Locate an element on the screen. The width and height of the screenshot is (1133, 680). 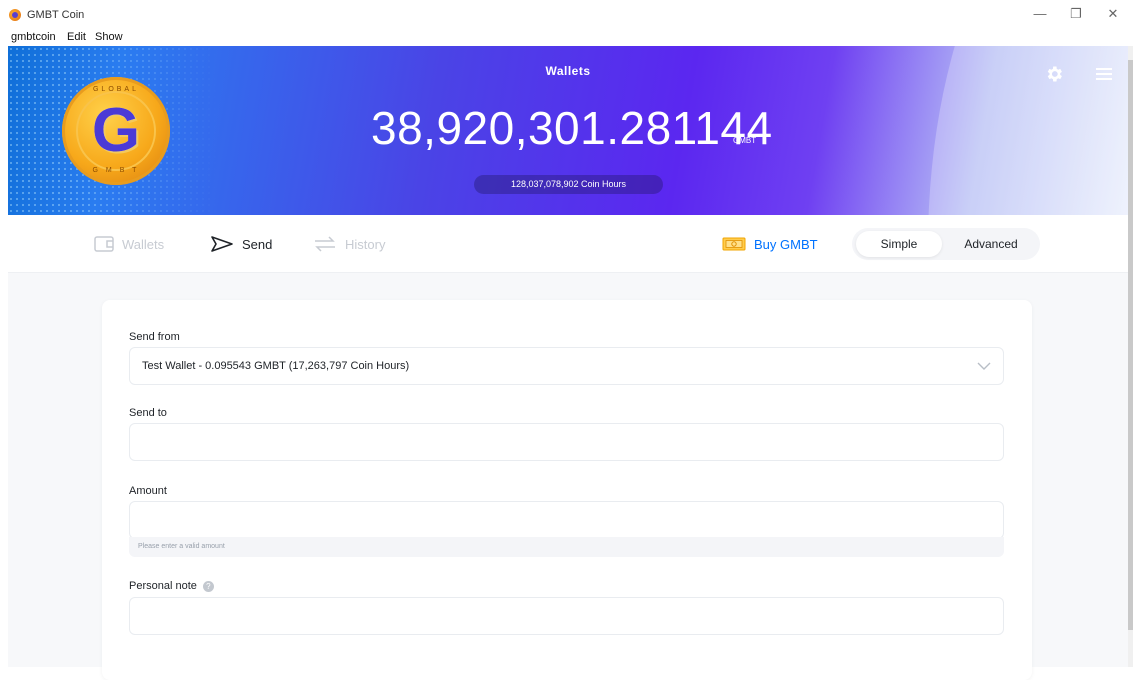
coin-letter: G is located at coordinates (116, 130).